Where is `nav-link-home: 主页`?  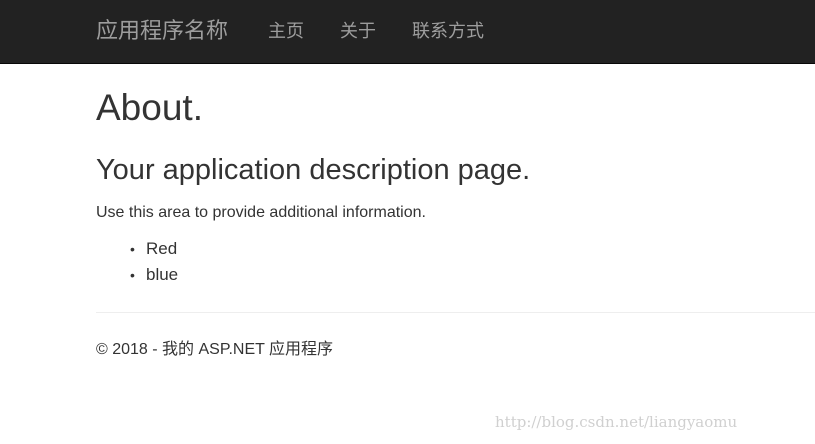
nav-link-home: 主页 is located at coordinates (286, 31).